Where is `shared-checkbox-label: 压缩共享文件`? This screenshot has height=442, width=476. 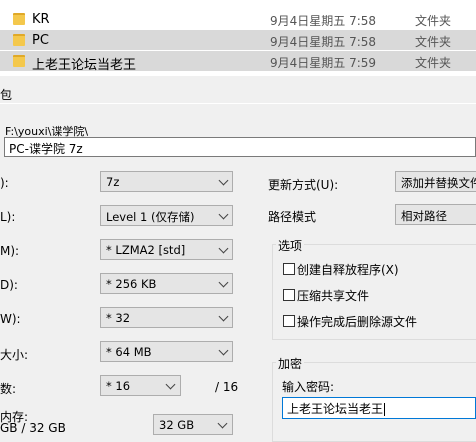
shared-checkbox-label: 压缩共享文件 is located at coordinates (333, 295).